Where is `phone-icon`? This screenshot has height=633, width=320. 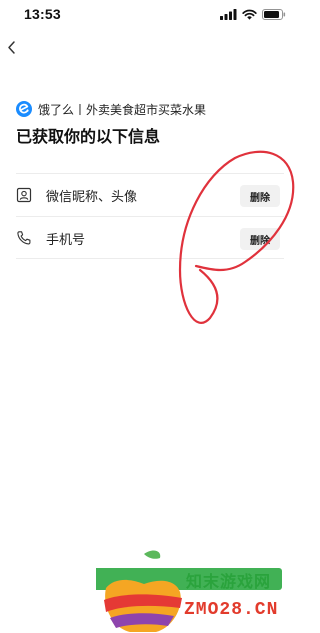 phone-icon is located at coordinates (24, 238).